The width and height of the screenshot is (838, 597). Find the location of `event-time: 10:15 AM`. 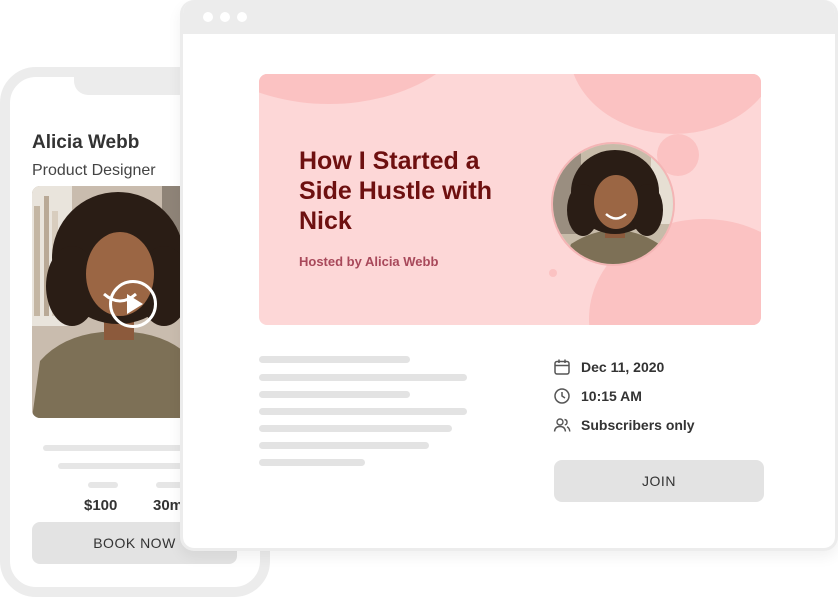

event-time: 10:15 AM is located at coordinates (611, 396).